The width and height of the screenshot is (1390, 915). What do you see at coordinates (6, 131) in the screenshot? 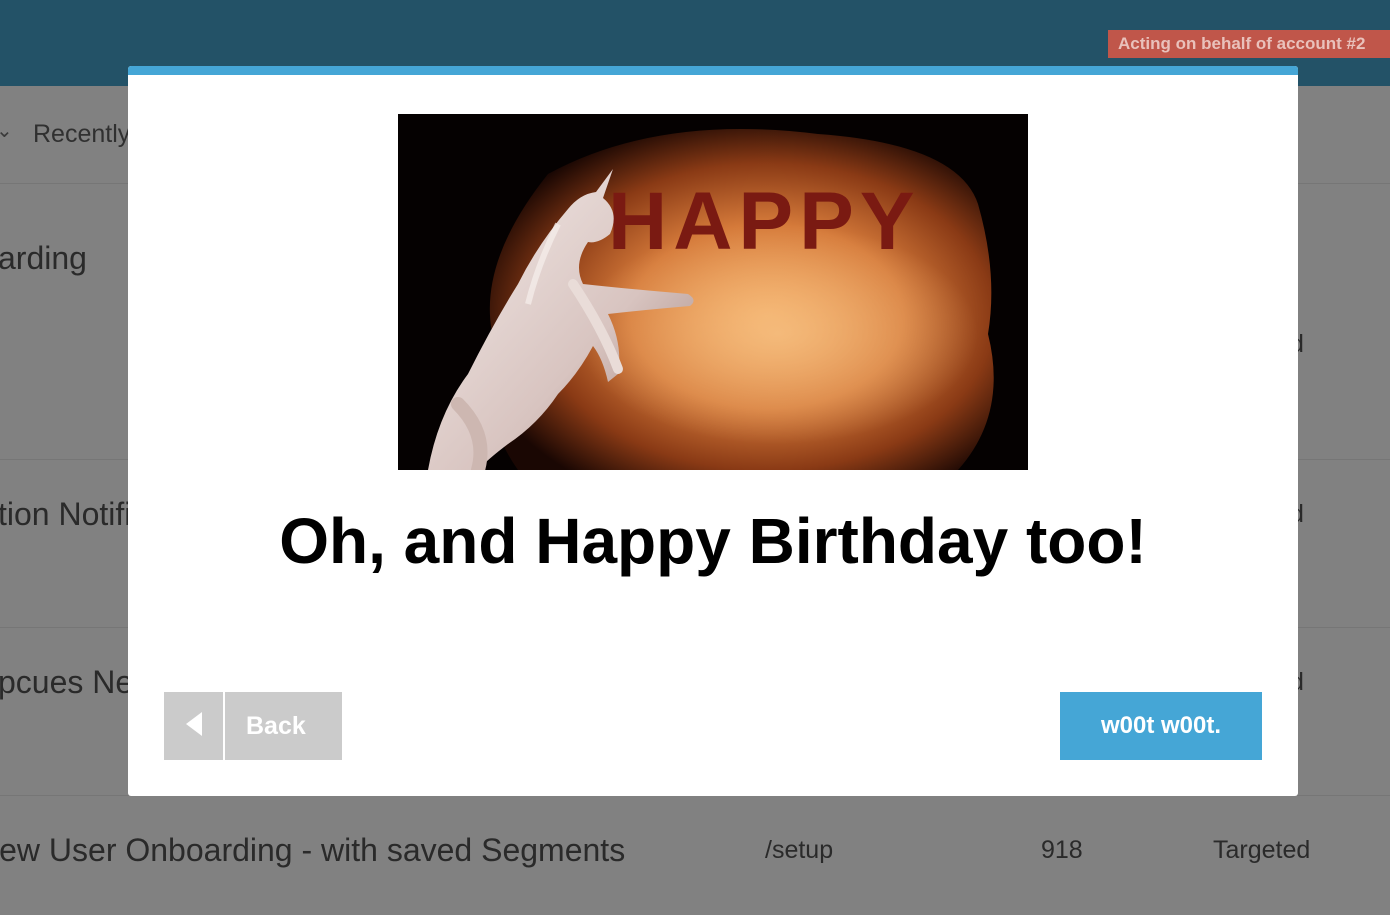
I see `chevron-down-icon: ⌄` at bounding box center [6, 131].